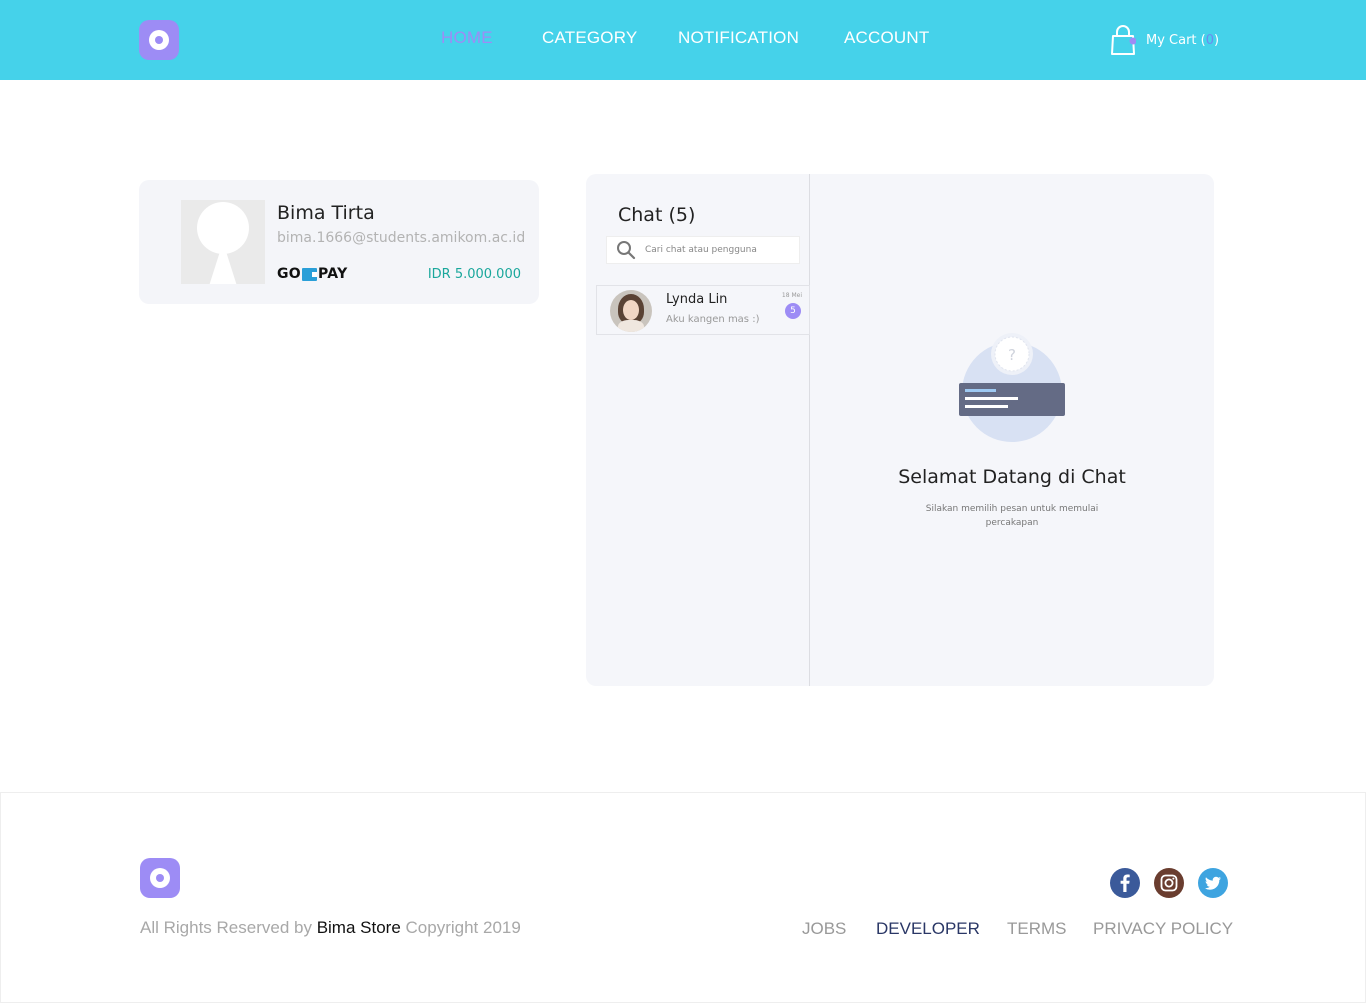  What do you see at coordinates (824, 929) in the screenshot?
I see `footer-link-jobs: JOBS` at bounding box center [824, 929].